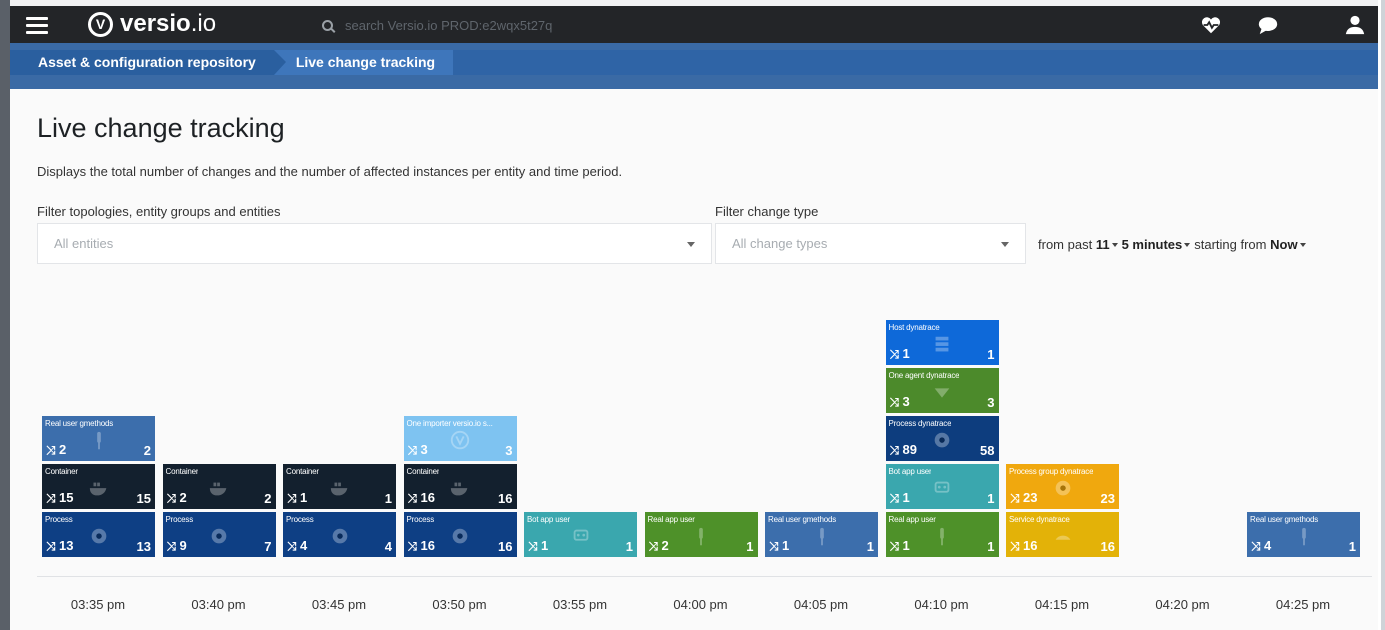  What do you see at coordinates (870, 243) in the screenshot?
I see `change-type-filter-dropdown: All change types` at bounding box center [870, 243].